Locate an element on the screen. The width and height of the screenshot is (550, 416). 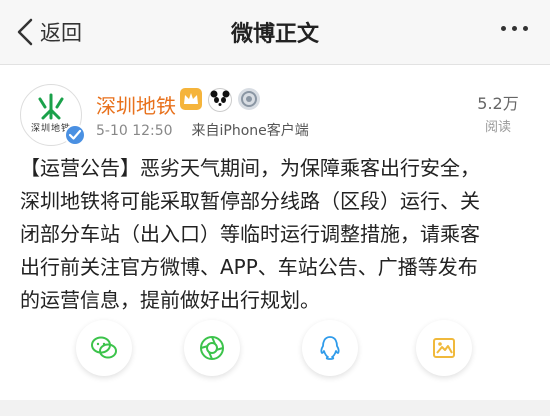
post-text-line: 出行前关注官方微博、APP、车站公告、广播等发布 is located at coordinates (249, 267).